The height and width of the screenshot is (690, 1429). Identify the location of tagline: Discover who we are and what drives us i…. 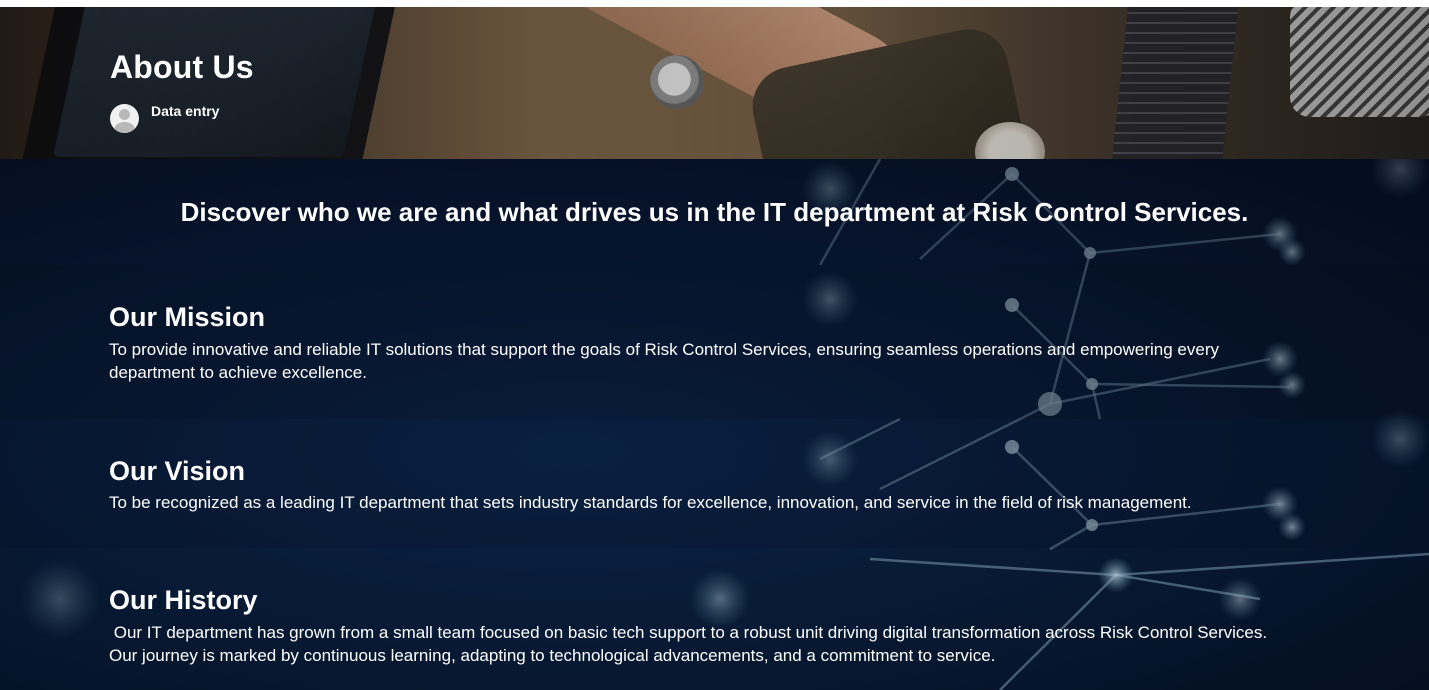
(714, 212).